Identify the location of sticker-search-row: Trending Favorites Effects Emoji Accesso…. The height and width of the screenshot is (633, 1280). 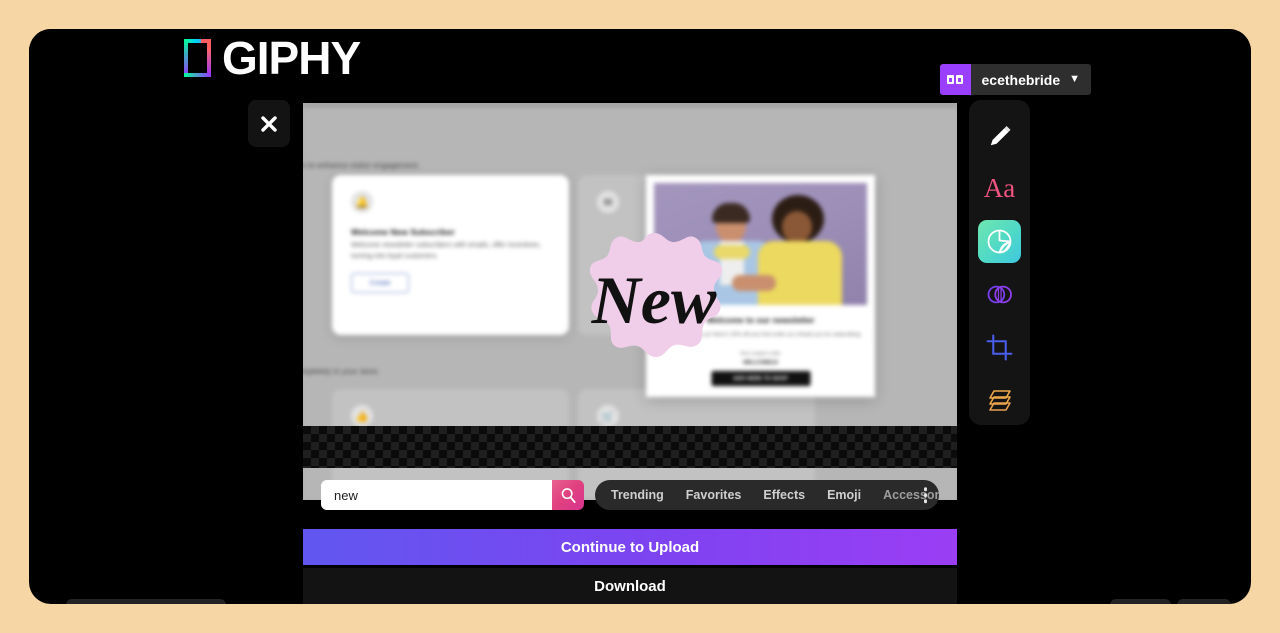
(630, 495).